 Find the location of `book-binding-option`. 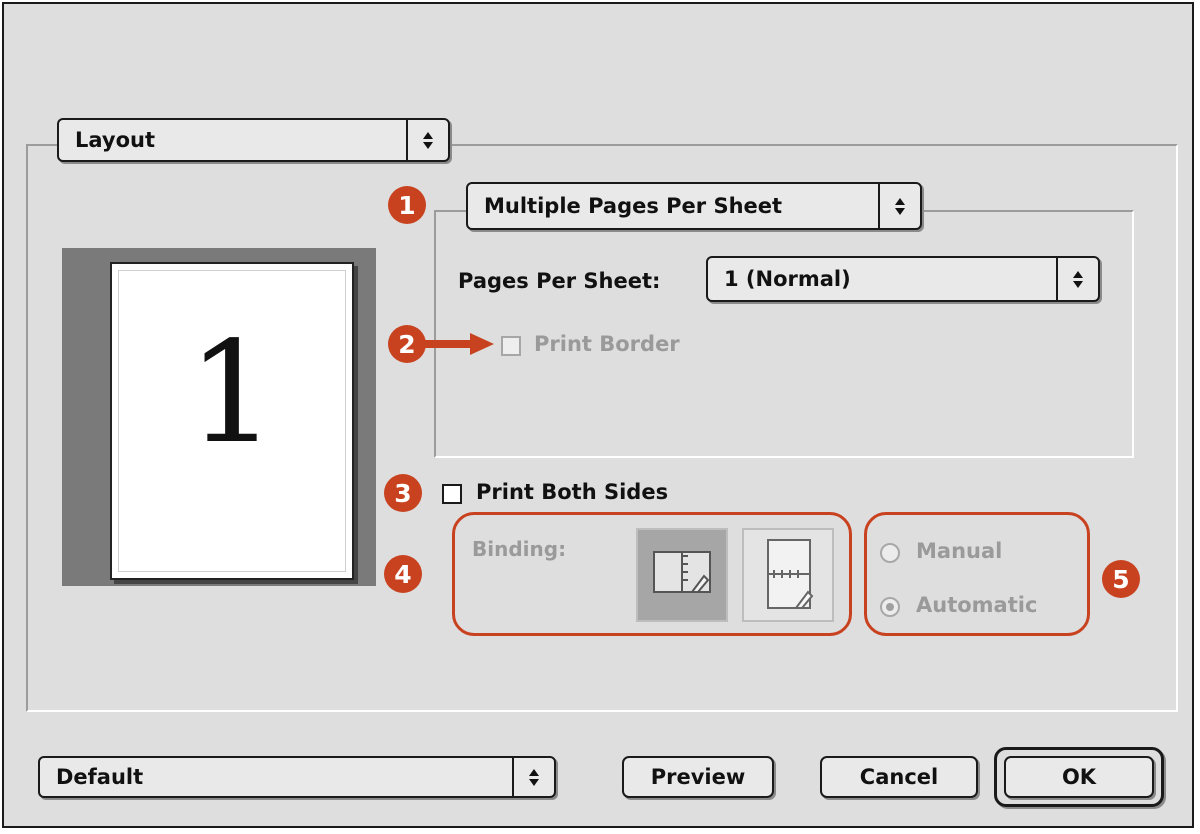

book-binding-option is located at coordinates (682, 575).